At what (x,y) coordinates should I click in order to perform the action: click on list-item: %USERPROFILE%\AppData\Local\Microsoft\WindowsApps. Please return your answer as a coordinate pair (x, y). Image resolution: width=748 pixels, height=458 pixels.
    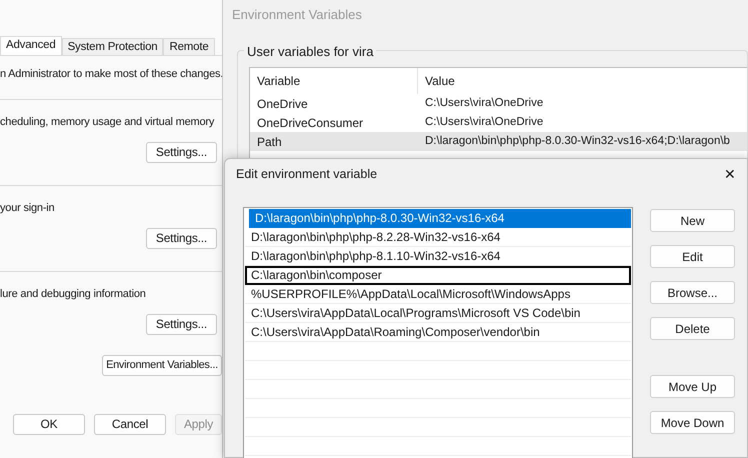
    Looking at the image, I should click on (438, 294).